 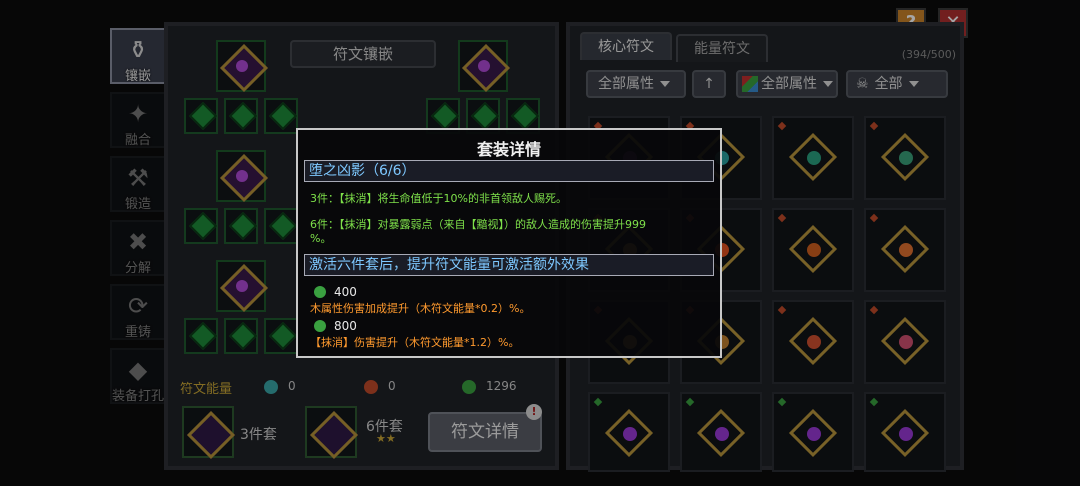 I want to click on popup-title: 套装详情, so click(x=508, y=149).